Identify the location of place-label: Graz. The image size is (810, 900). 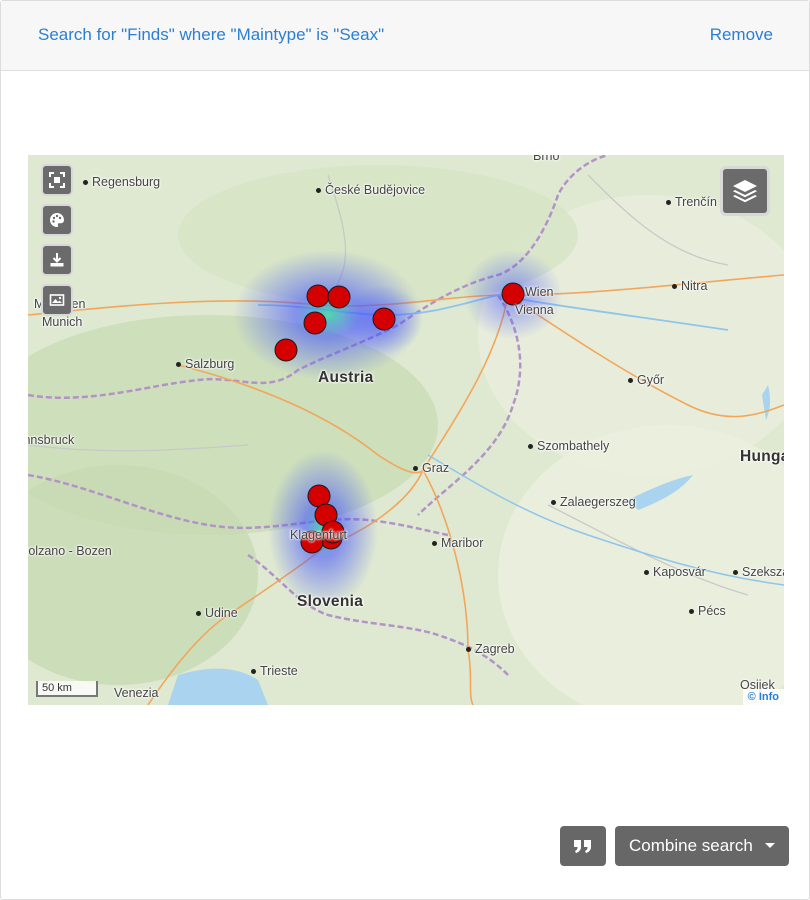
(431, 468).